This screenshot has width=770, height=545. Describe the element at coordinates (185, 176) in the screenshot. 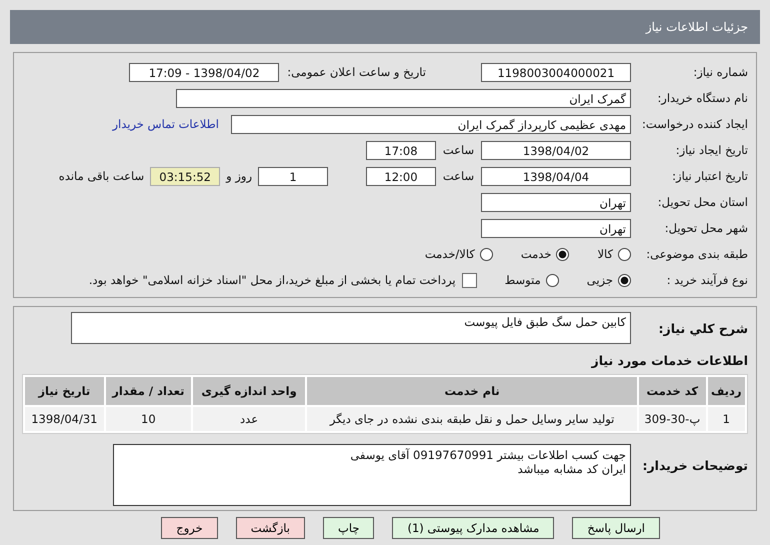

I see `remaining-time-field: 03:15:52` at that location.